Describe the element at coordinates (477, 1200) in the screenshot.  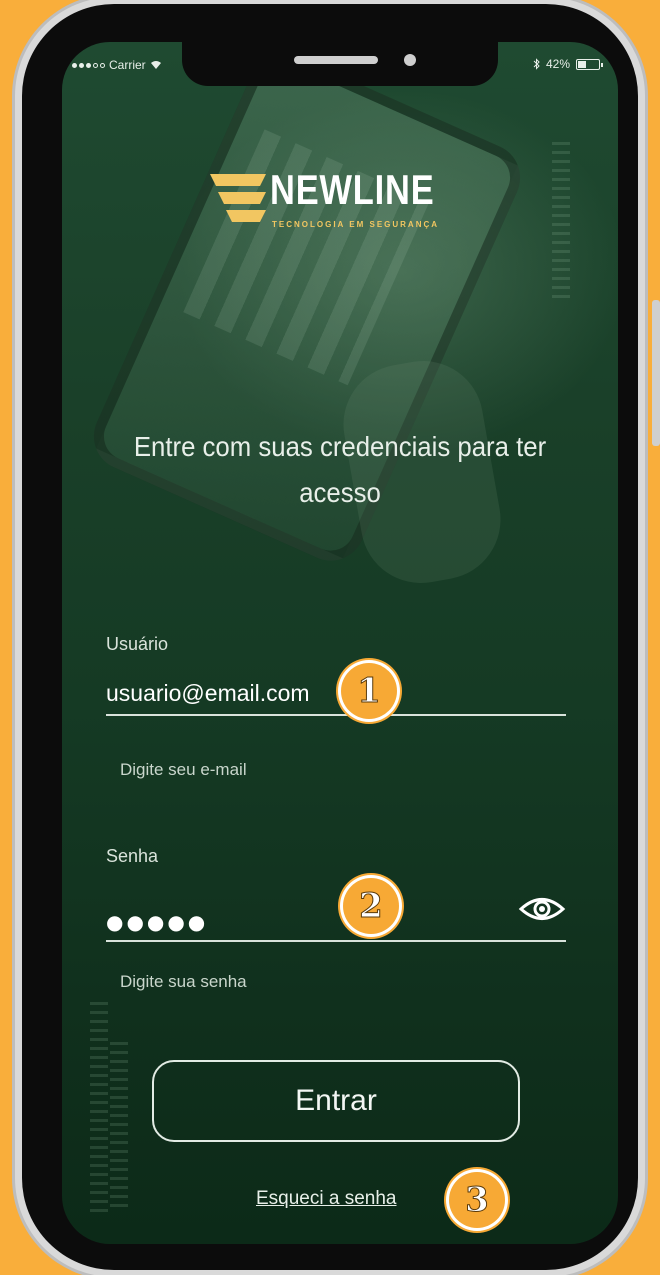
I see `callout-badge-3: 3` at that location.